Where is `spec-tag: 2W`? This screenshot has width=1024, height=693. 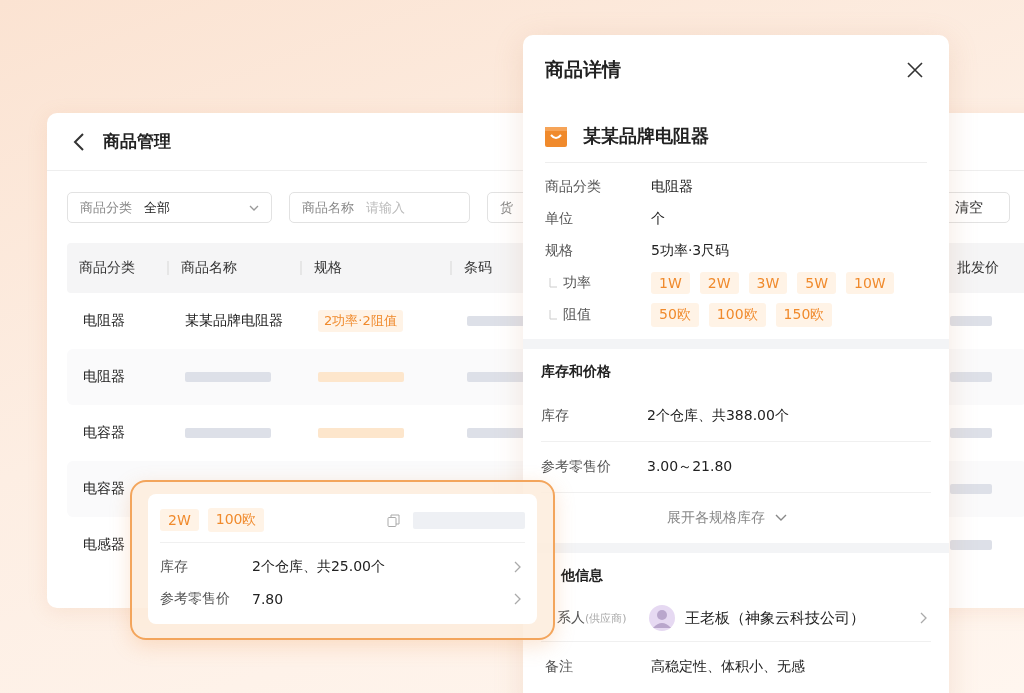
spec-tag: 2W is located at coordinates (179, 520).